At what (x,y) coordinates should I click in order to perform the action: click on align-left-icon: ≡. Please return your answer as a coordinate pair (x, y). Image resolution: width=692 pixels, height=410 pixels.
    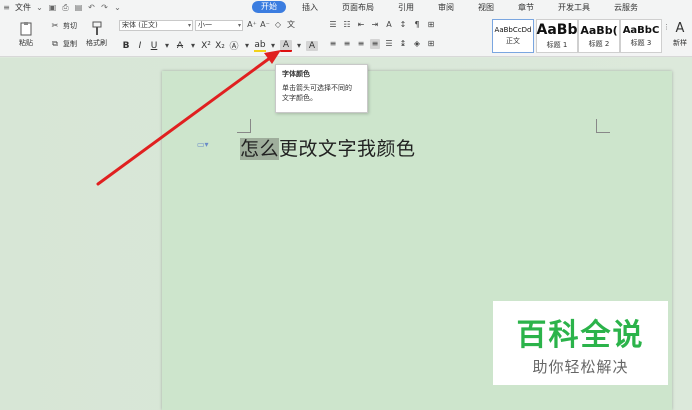
    Looking at the image, I should click on (333, 44).